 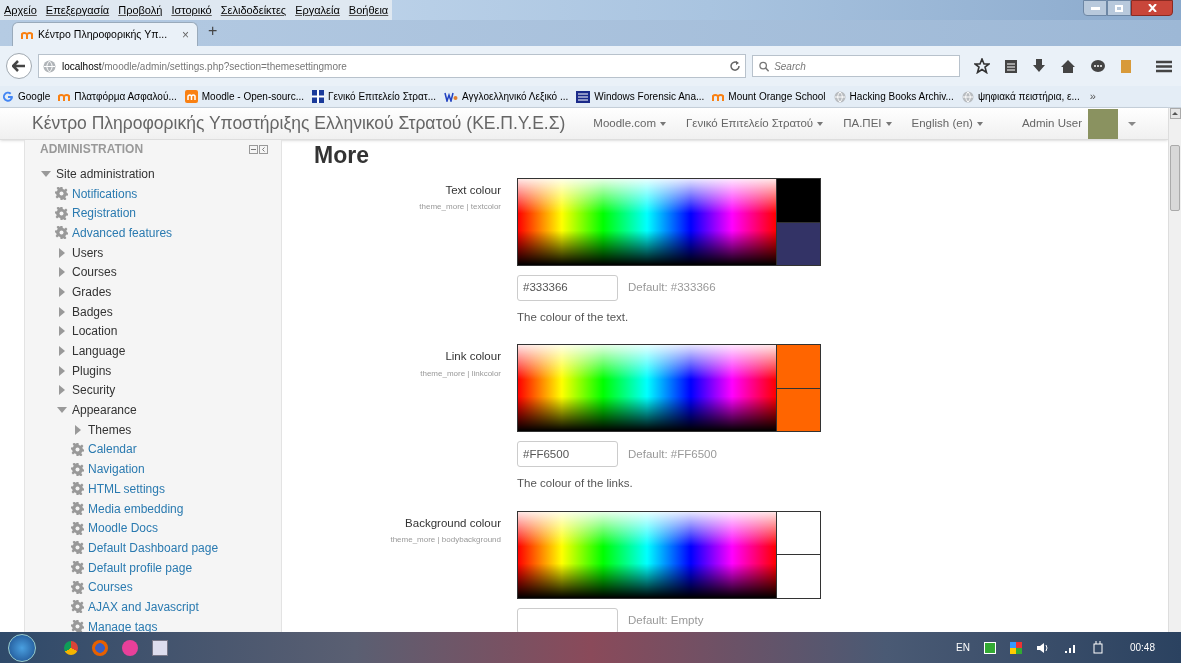 I want to click on chat-bubble-icon, so click(x=1098, y=66).